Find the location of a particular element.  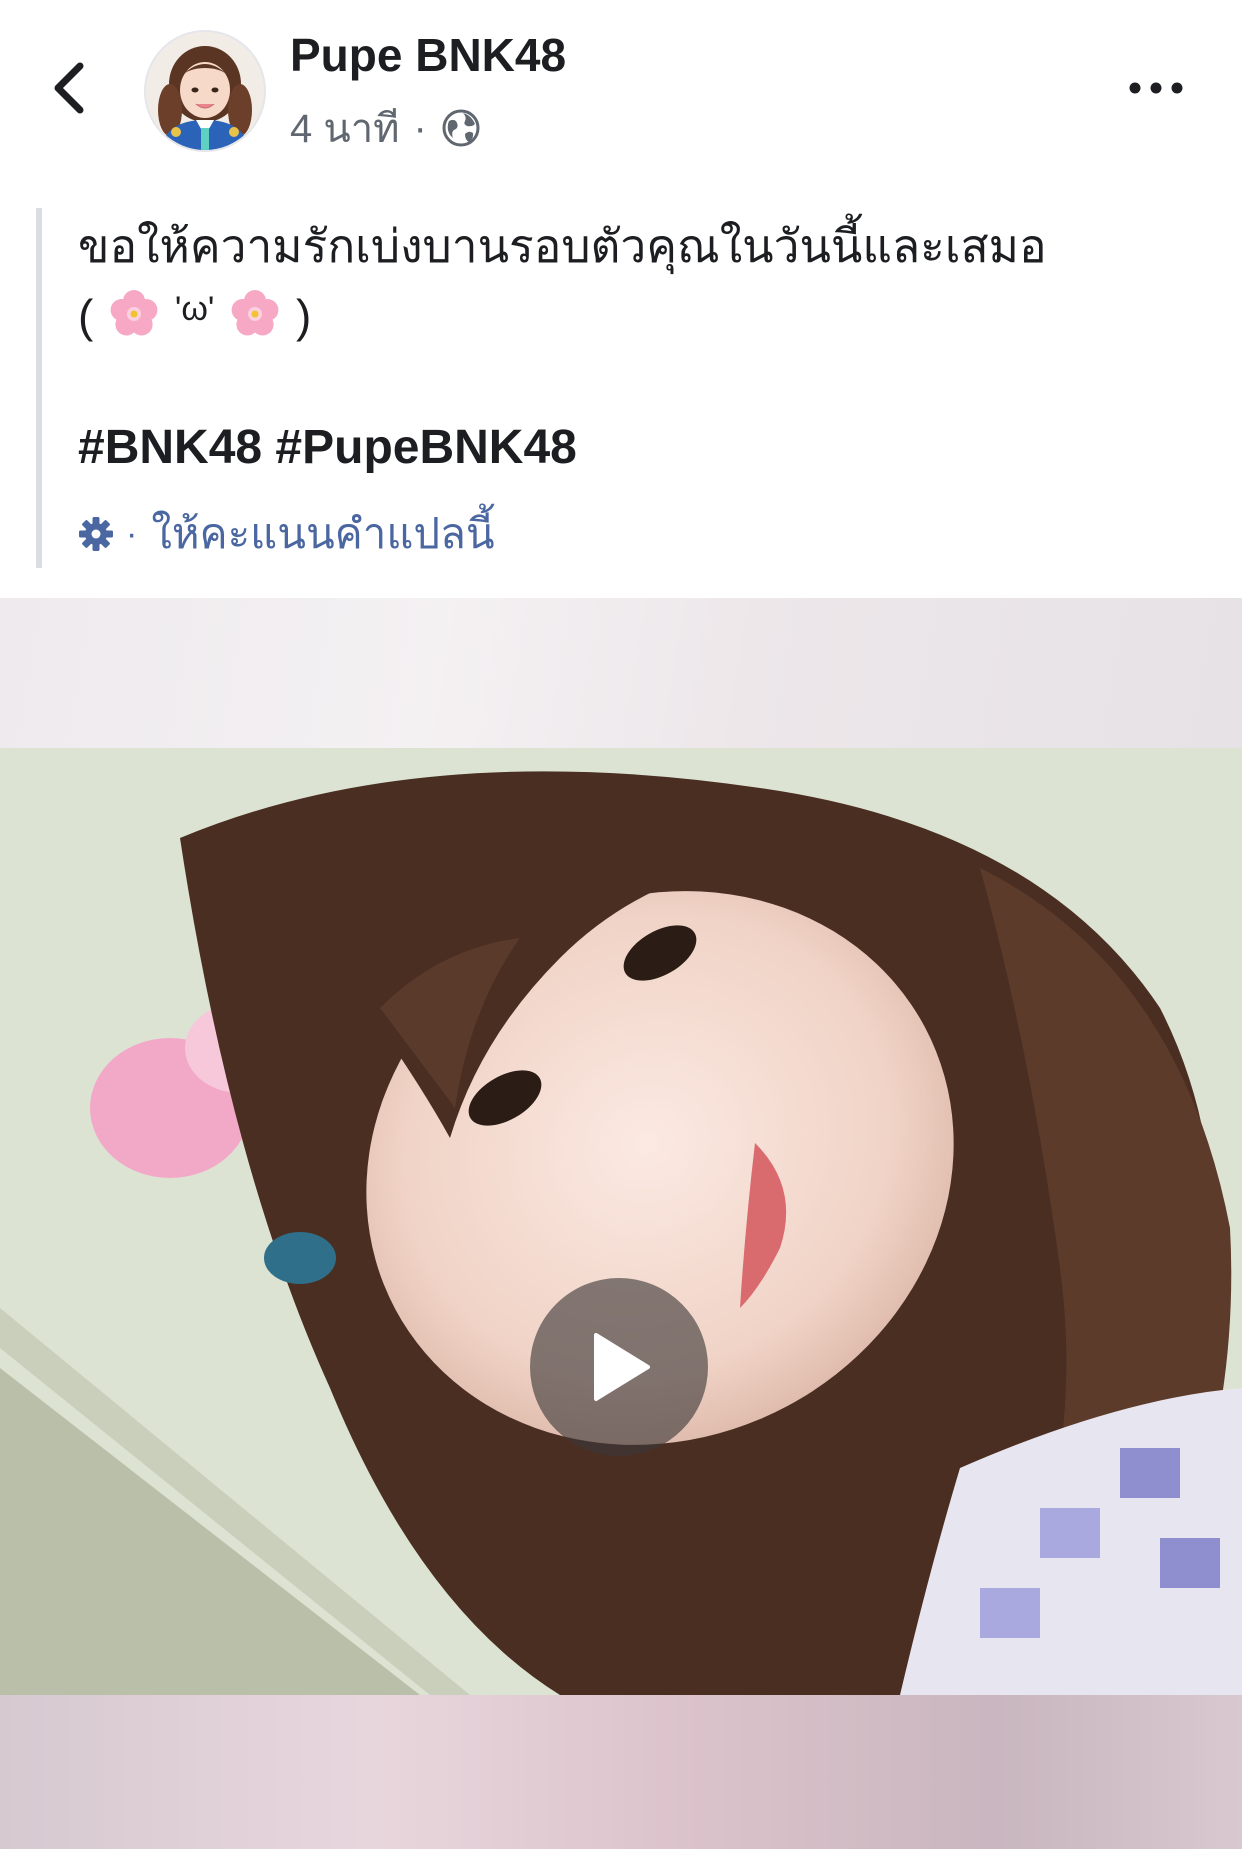

translation-rating-row: · ให้คะแนนคำแปลนี้ is located at coordinates (286, 534).